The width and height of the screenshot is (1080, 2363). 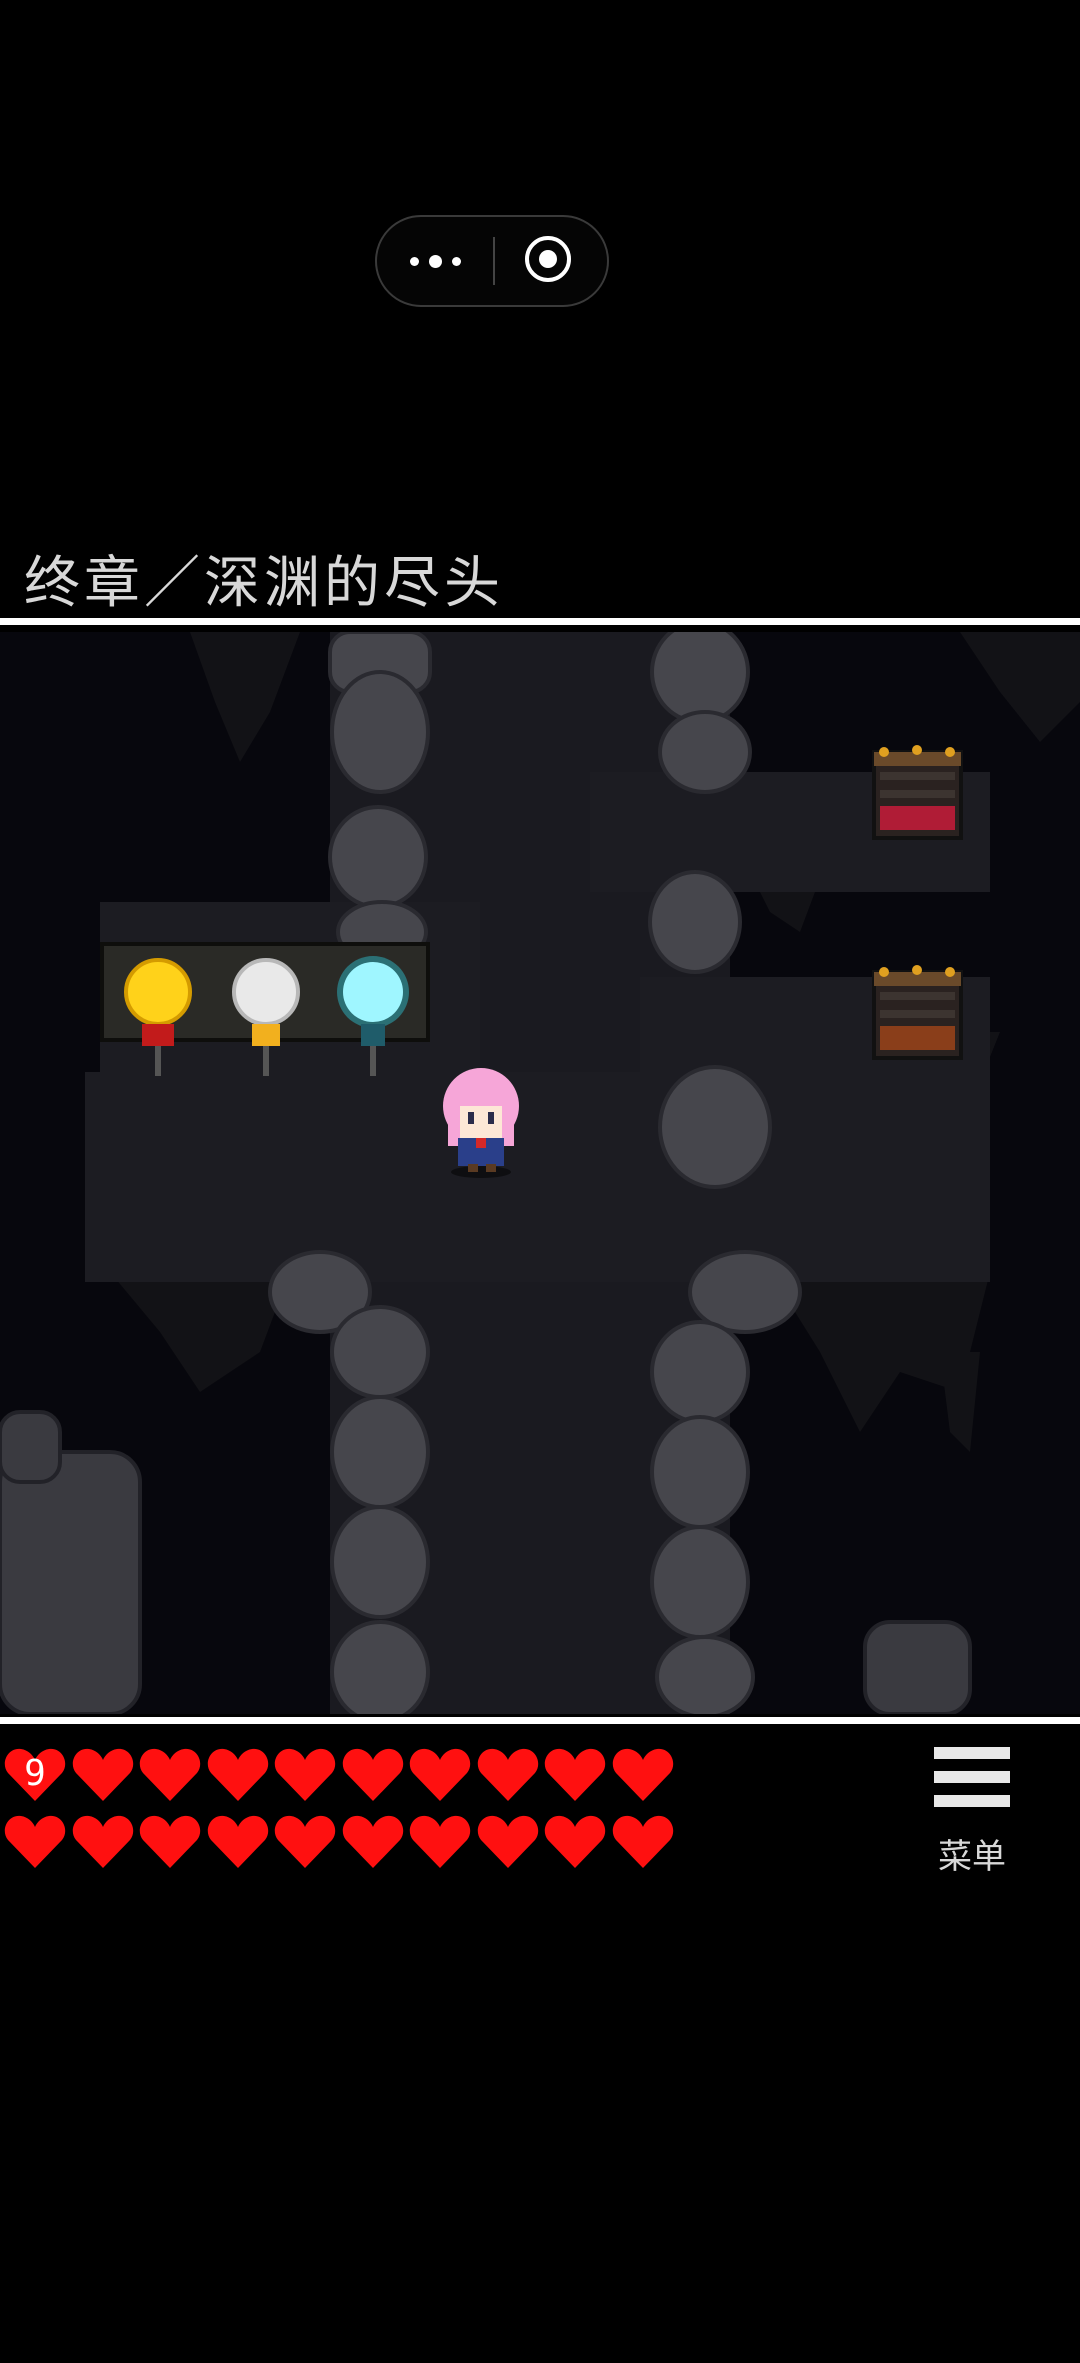 What do you see at coordinates (373, 1016) in the screenshot?
I see `cyan-lamp` at bounding box center [373, 1016].